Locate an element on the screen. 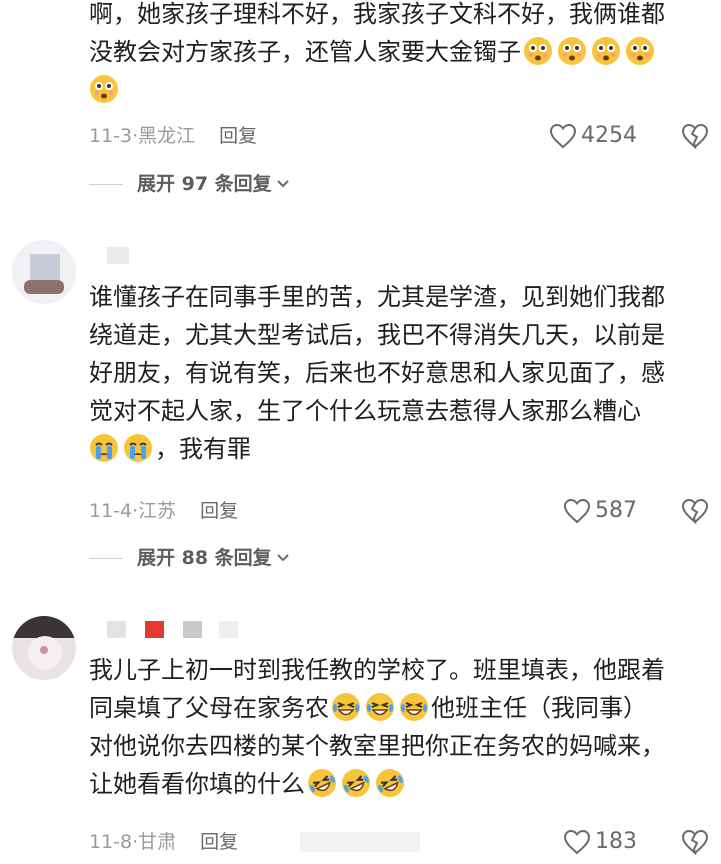 Image resolution: width=721 pixels, height=864 pixels. comment-date-location: 11-3·黑龙江 is located at coordinates (142, 136).